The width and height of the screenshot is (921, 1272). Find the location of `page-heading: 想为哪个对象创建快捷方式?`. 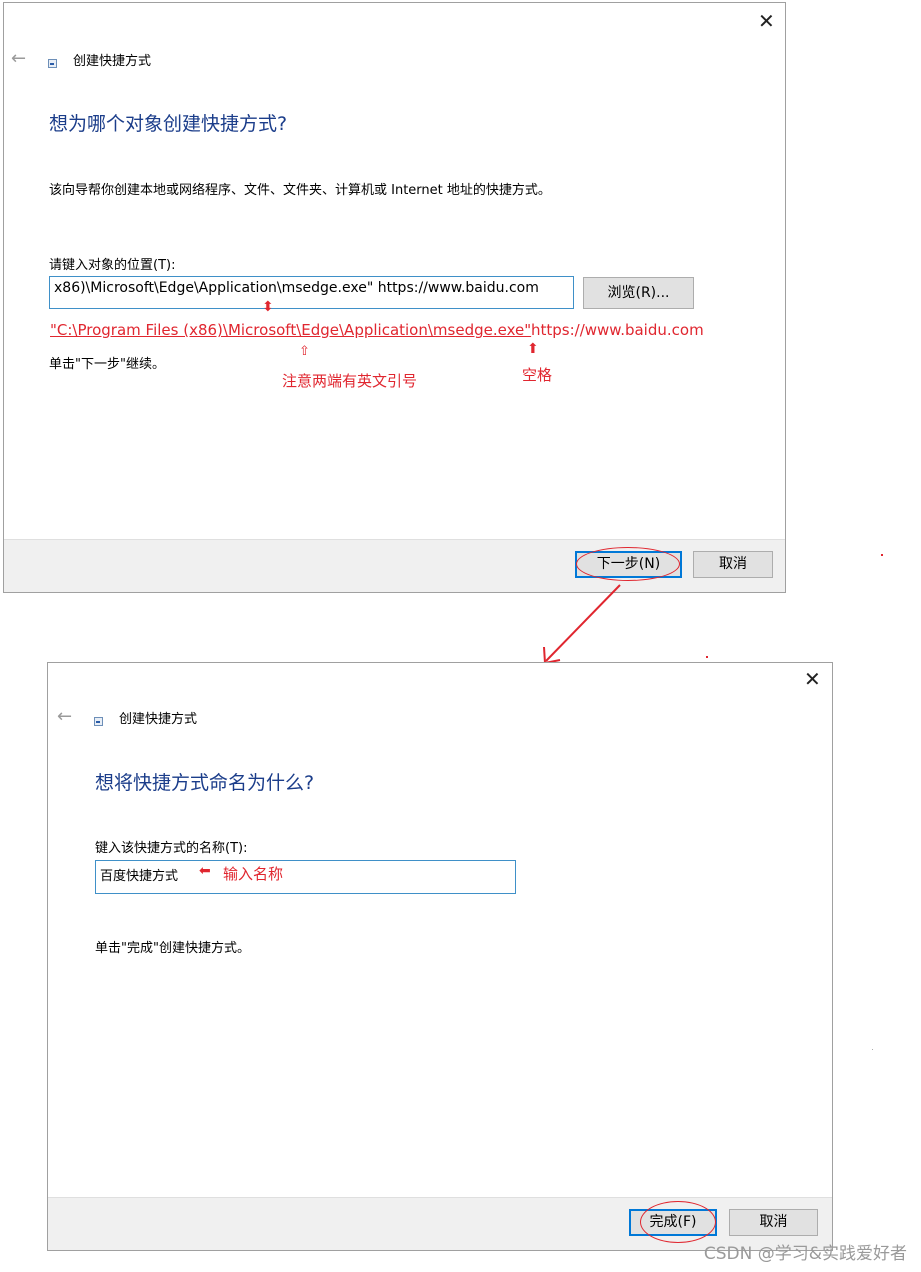

page-heading: 想为哪个对象创建快捷方式? is located at coordinates (168, 124).